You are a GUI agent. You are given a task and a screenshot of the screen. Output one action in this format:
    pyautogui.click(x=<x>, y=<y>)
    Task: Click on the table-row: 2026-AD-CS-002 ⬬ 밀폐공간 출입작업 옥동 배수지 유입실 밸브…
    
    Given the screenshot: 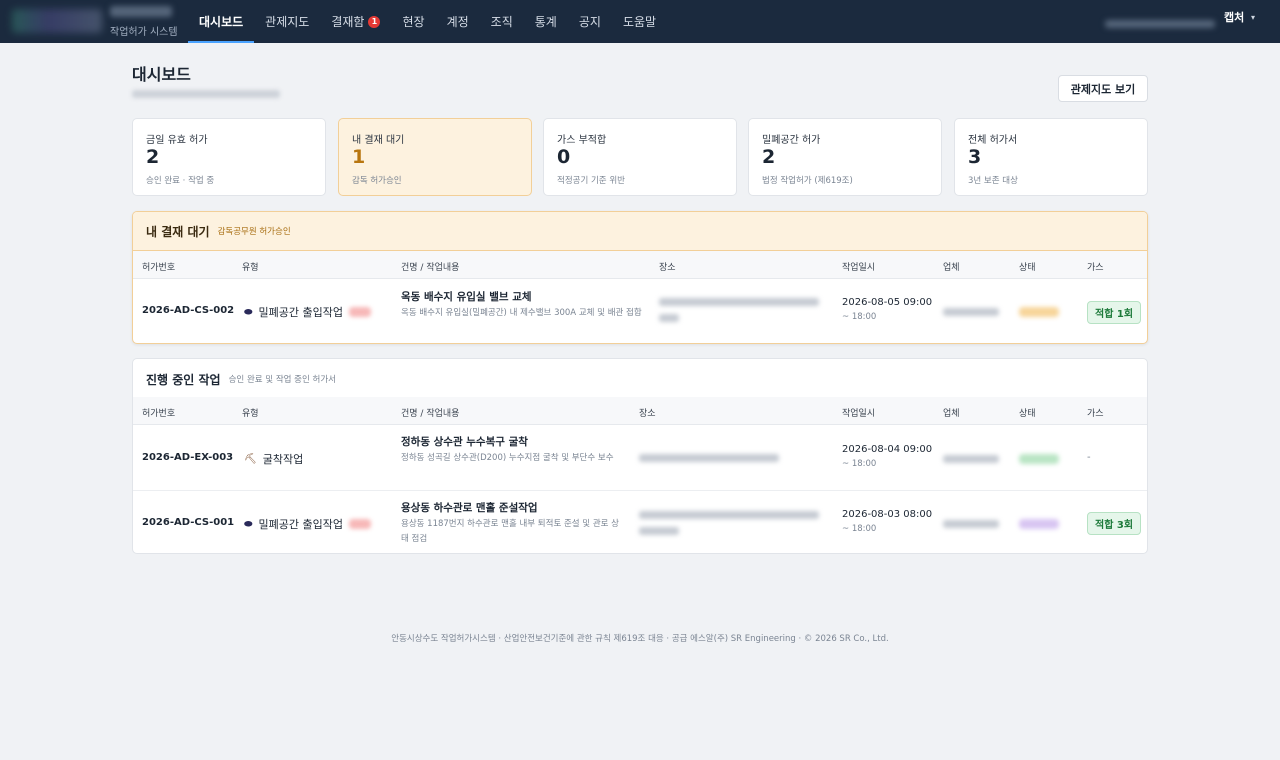 What is the action you would take?
    pyautogui.click(x=640, y=311)
    